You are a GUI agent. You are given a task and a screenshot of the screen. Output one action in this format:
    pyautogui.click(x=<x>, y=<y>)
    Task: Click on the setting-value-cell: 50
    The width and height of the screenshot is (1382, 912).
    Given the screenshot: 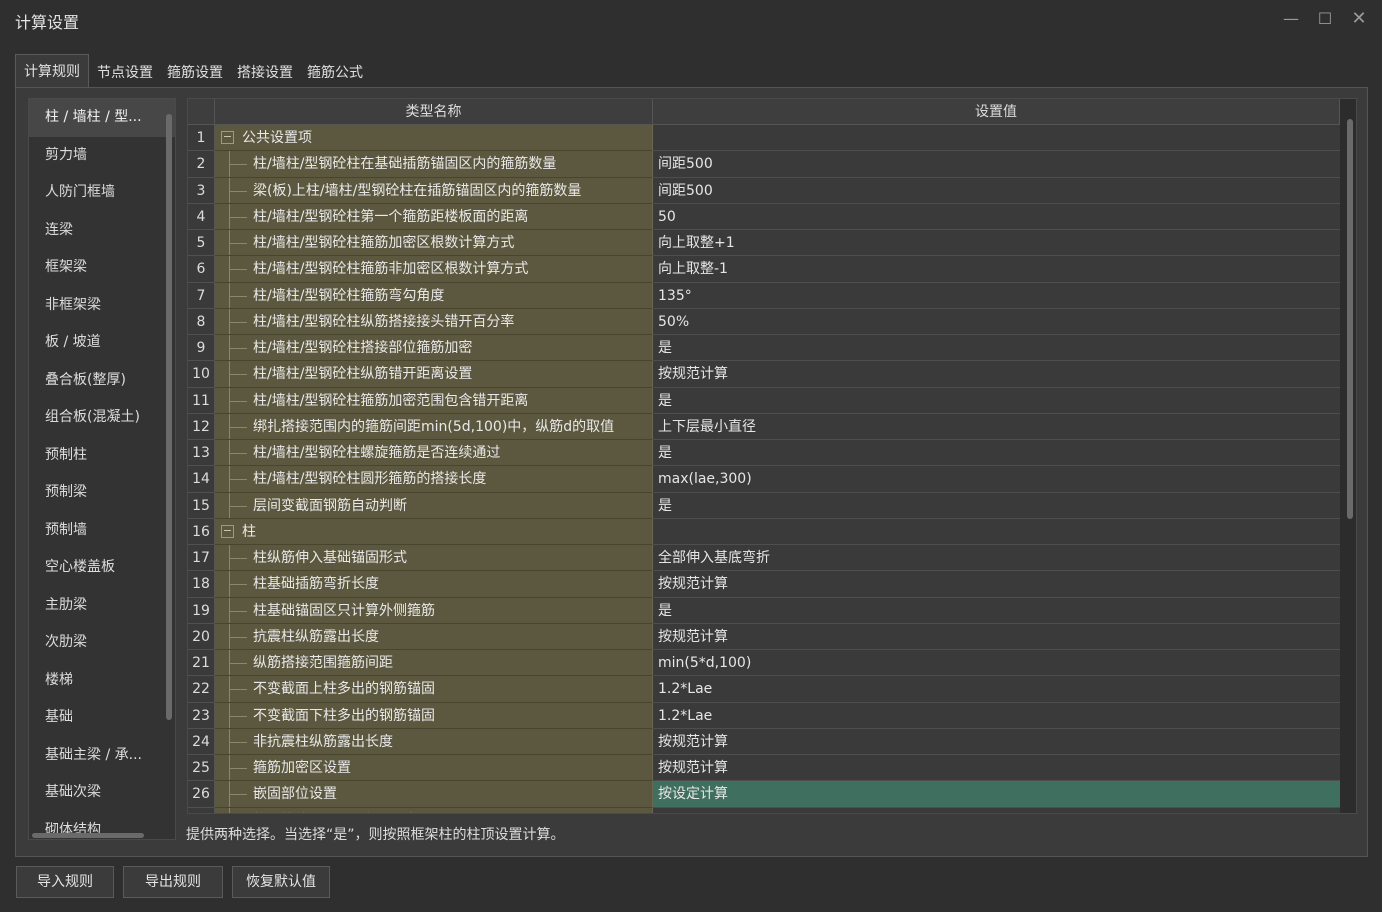 What is the action you would take?
    pyautogui.click(x=996, y=216)
    